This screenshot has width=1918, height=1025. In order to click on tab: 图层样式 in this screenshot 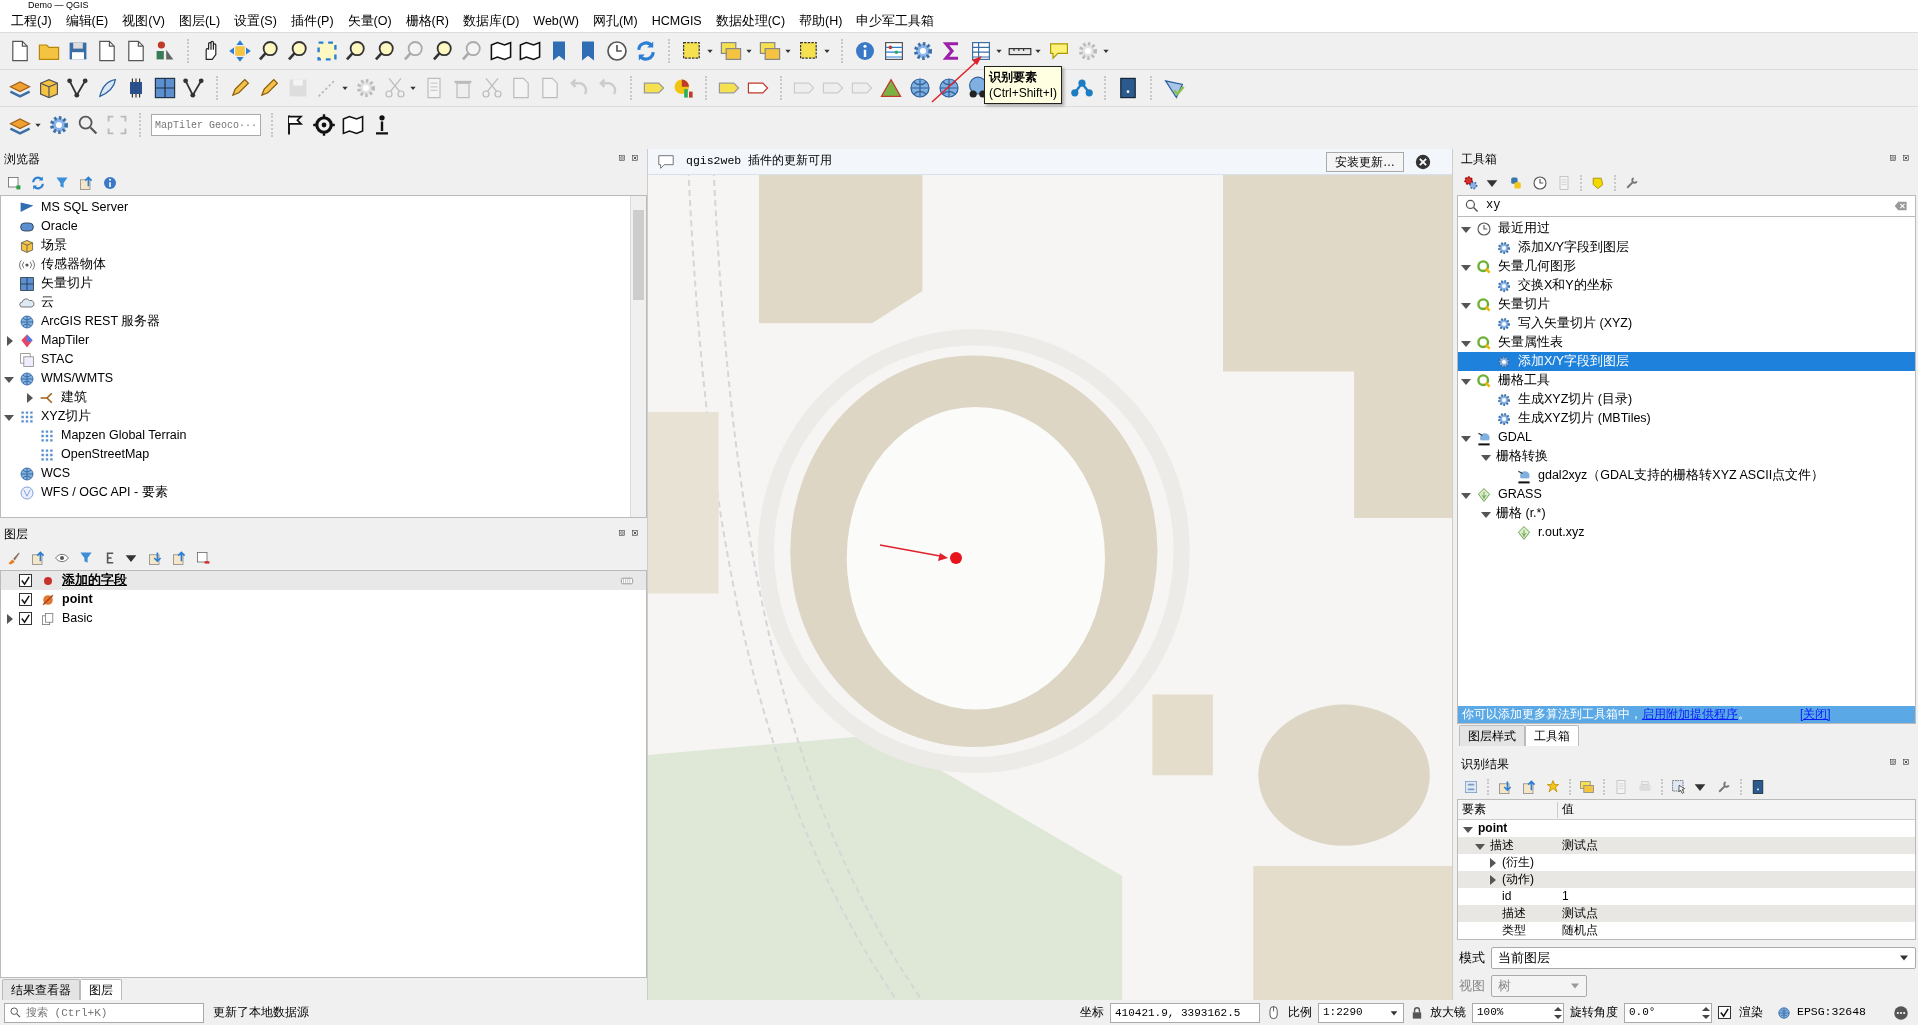, I will do `click(1492, 735)`.